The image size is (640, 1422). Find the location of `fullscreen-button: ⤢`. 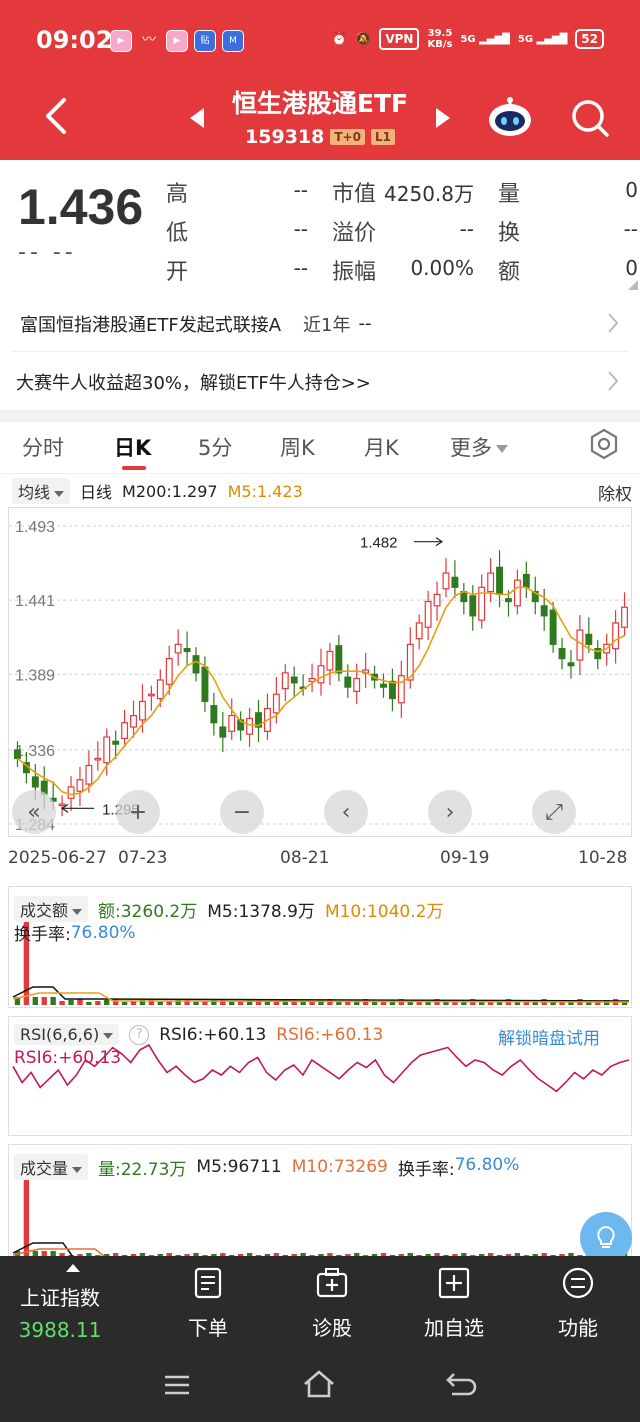

fullscreen-button: ⤢ is located at coordinates (554, 812).